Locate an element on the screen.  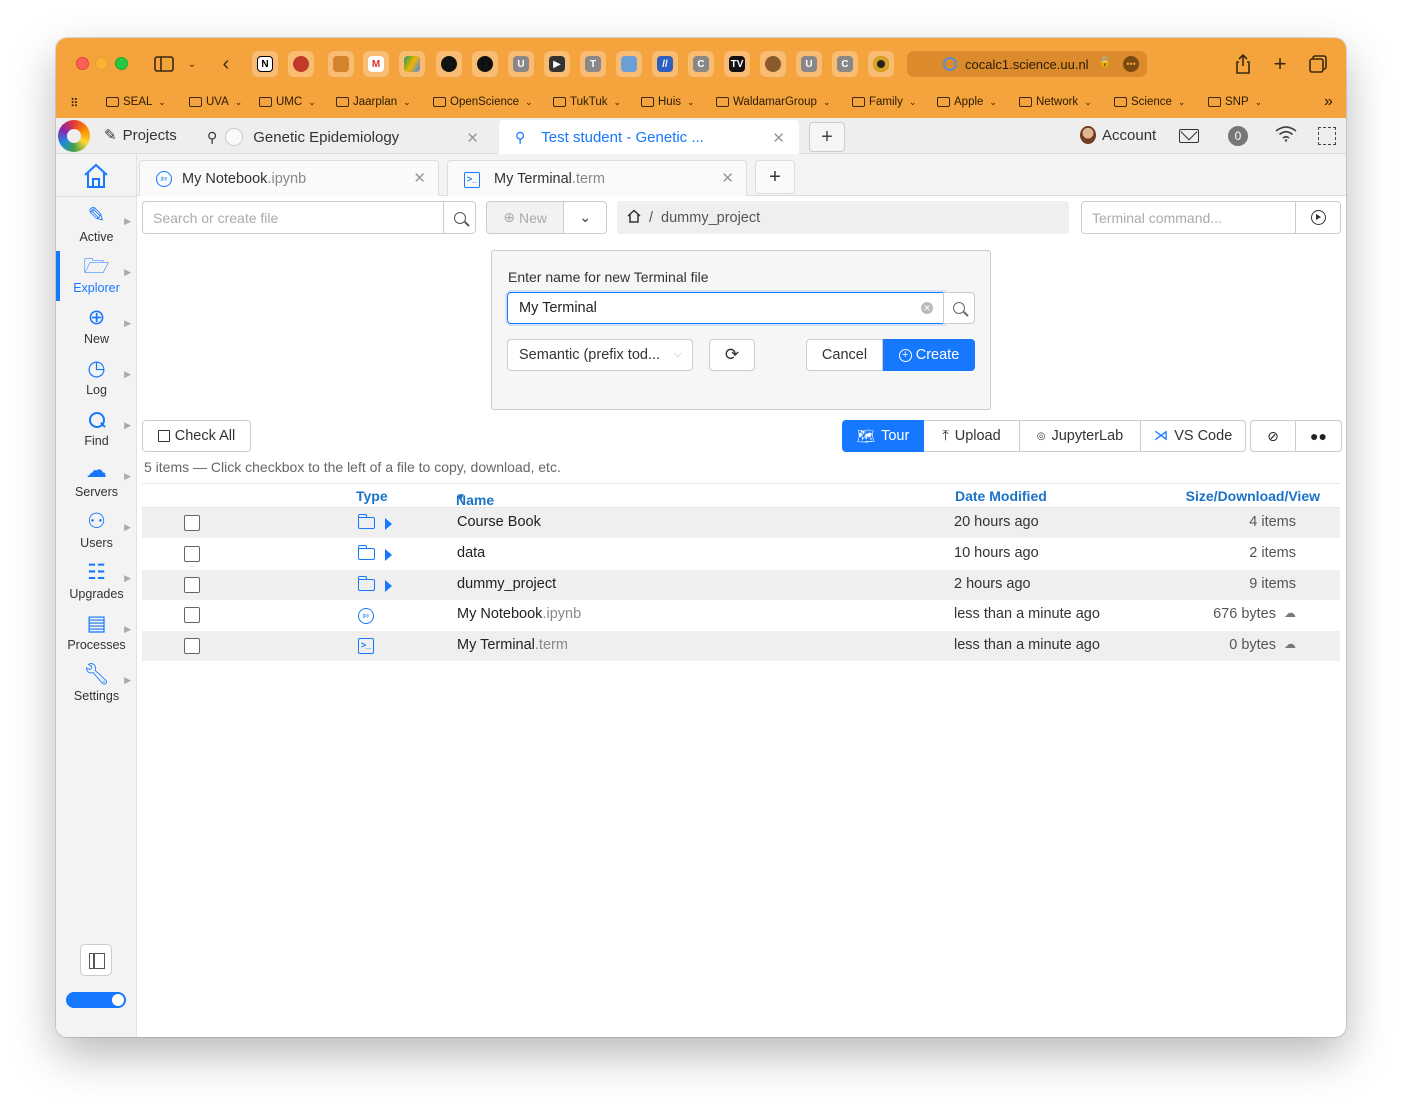
sidebar-item-servers: ☁ Servers ▶ is located at coordinates (96, 480).